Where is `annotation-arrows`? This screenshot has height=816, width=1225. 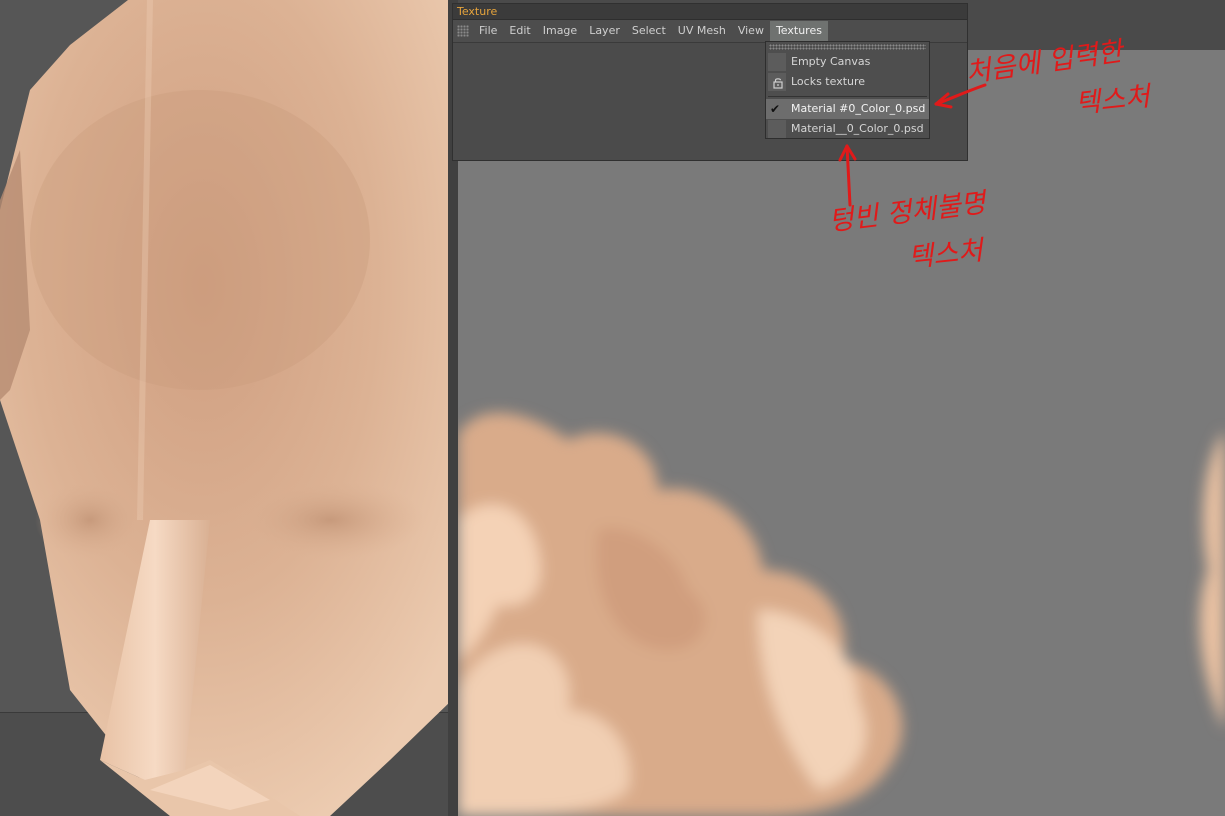
annotation-arrows is located at coordinates (912, 145).